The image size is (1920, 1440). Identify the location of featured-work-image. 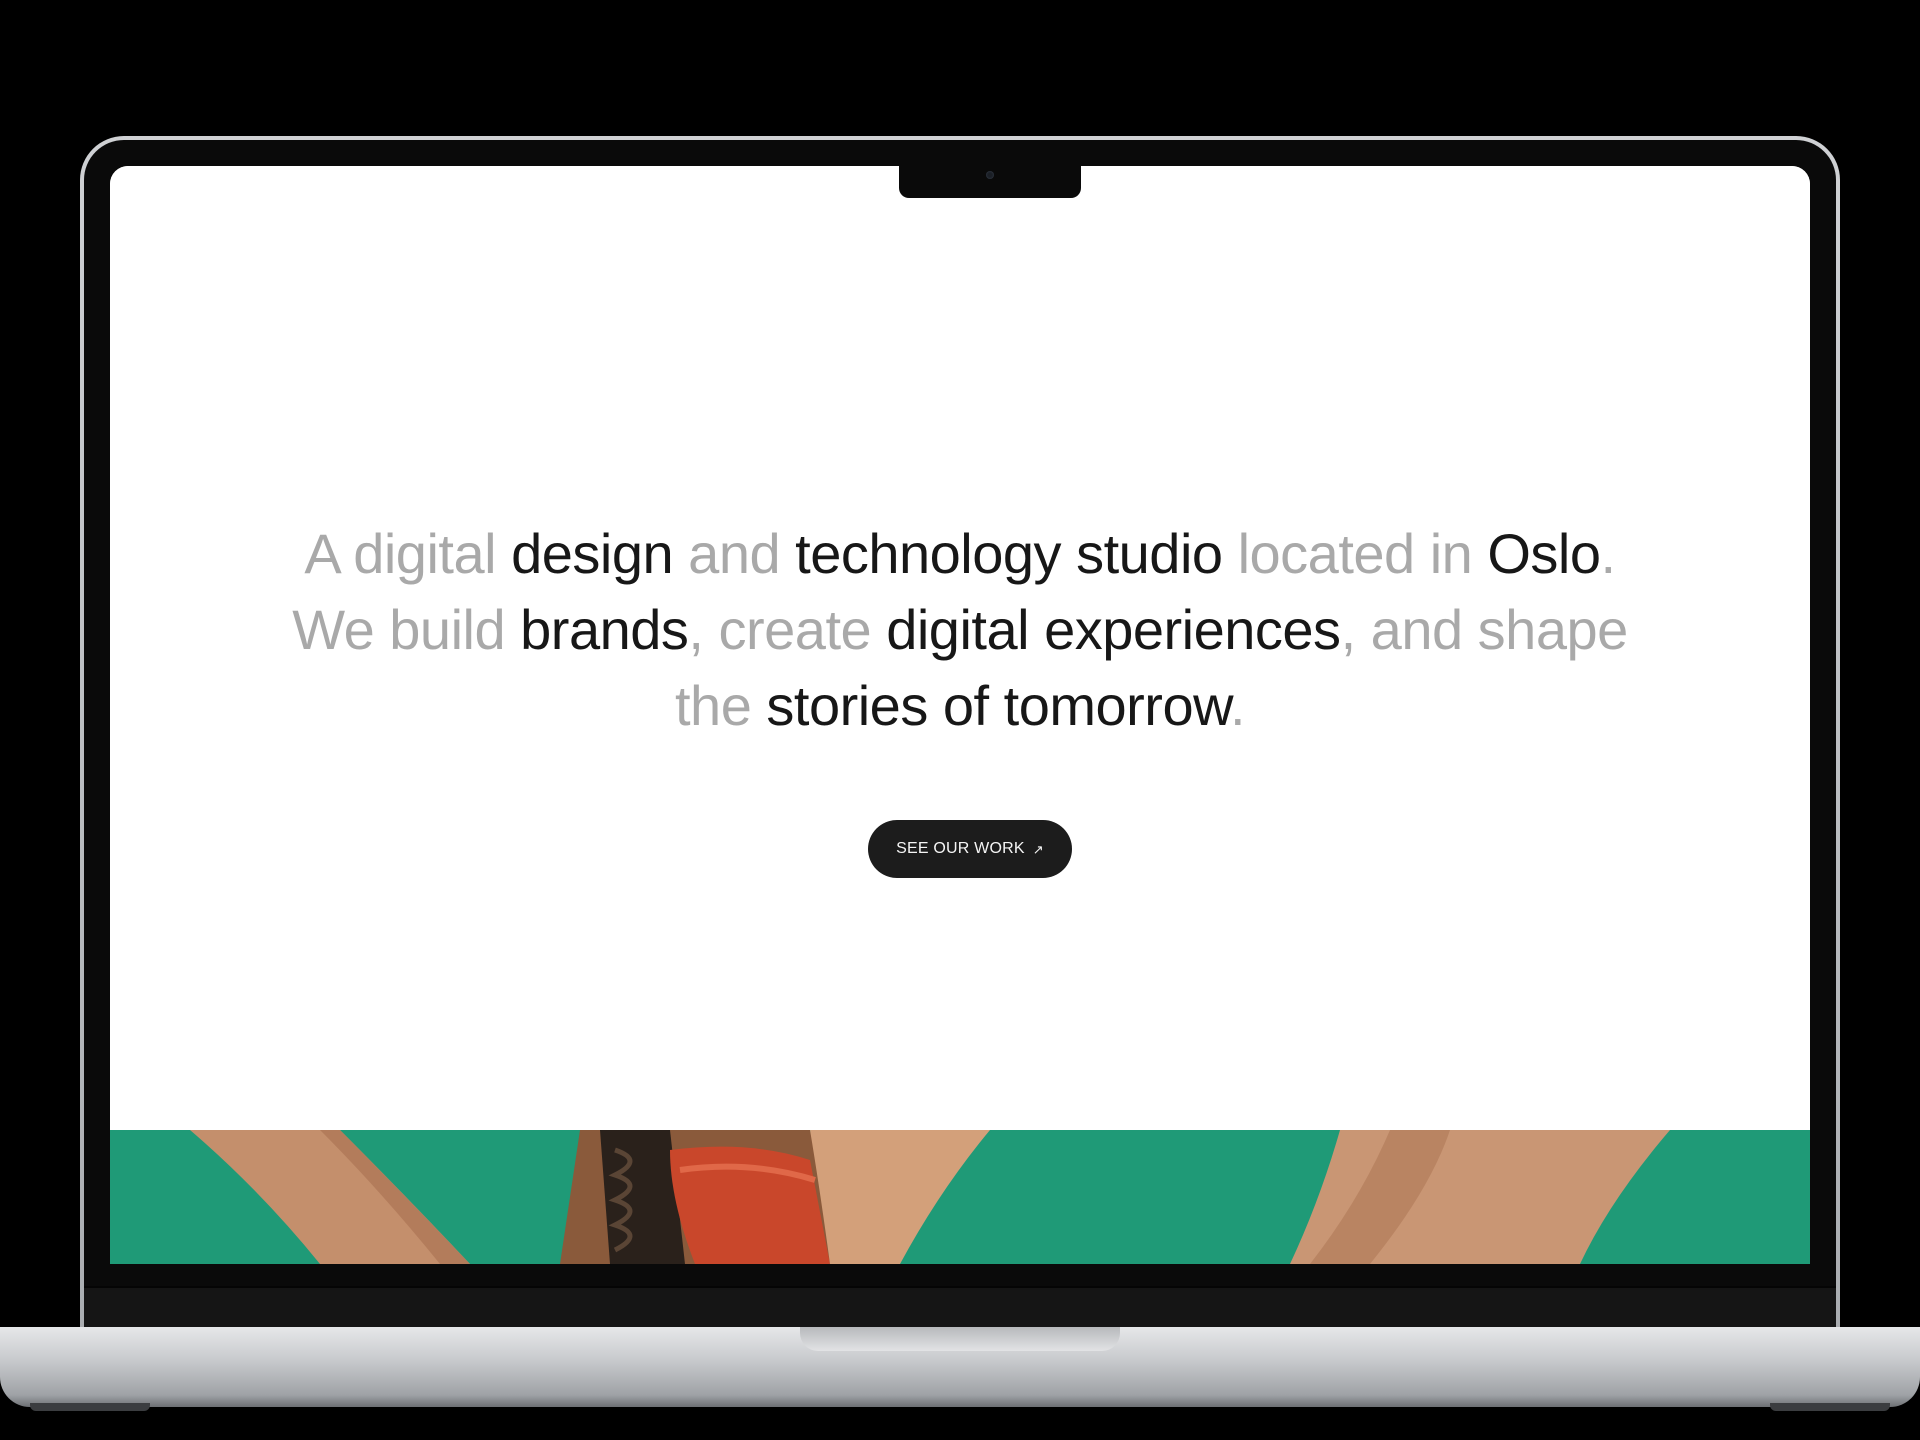
(960, 1197).